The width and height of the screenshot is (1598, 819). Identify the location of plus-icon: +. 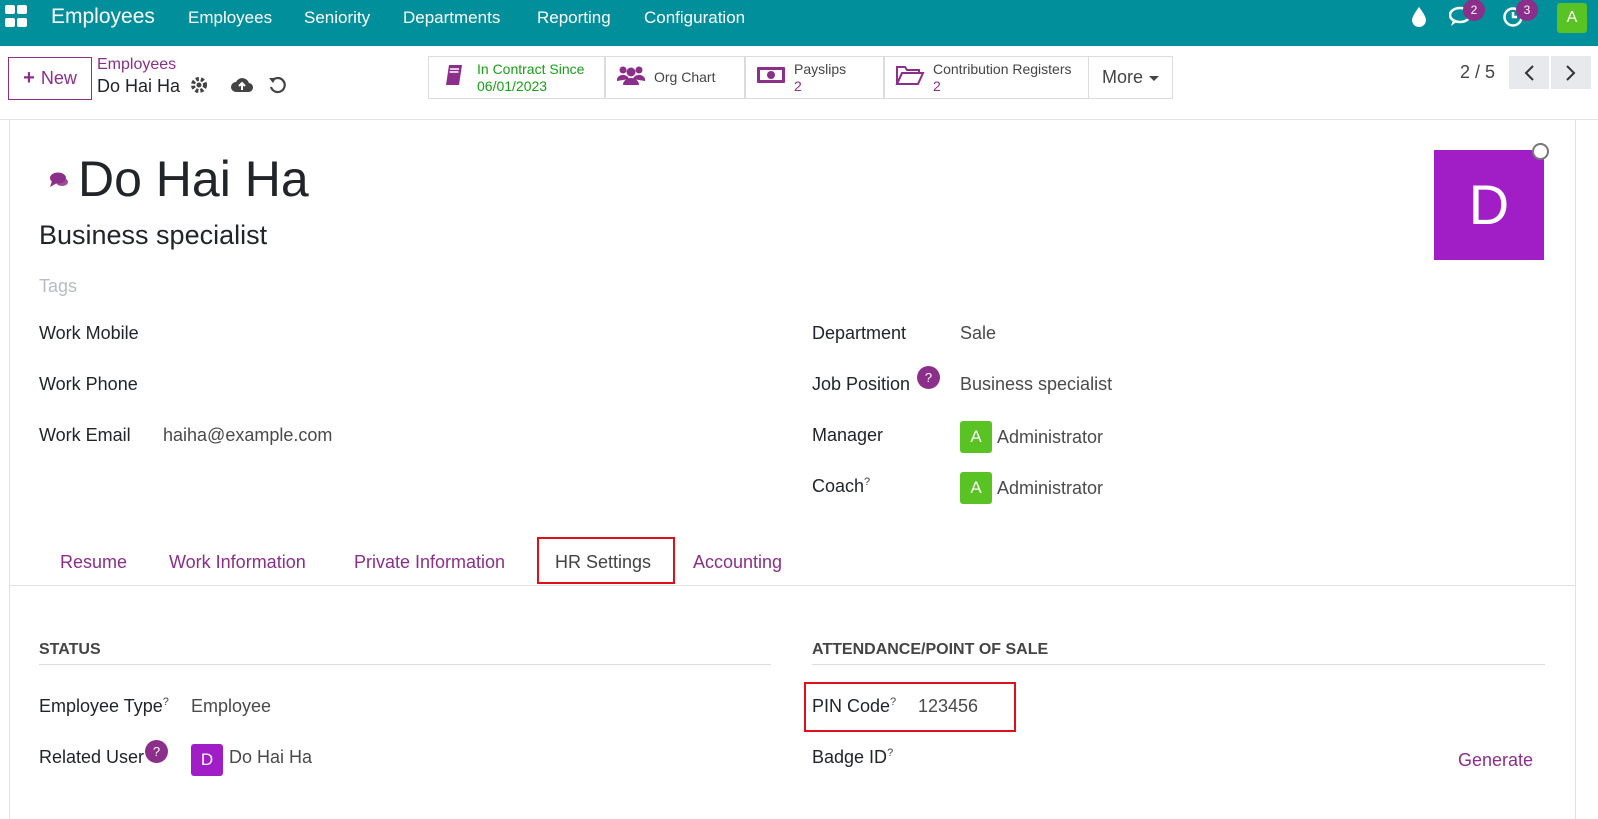
(29, 78).